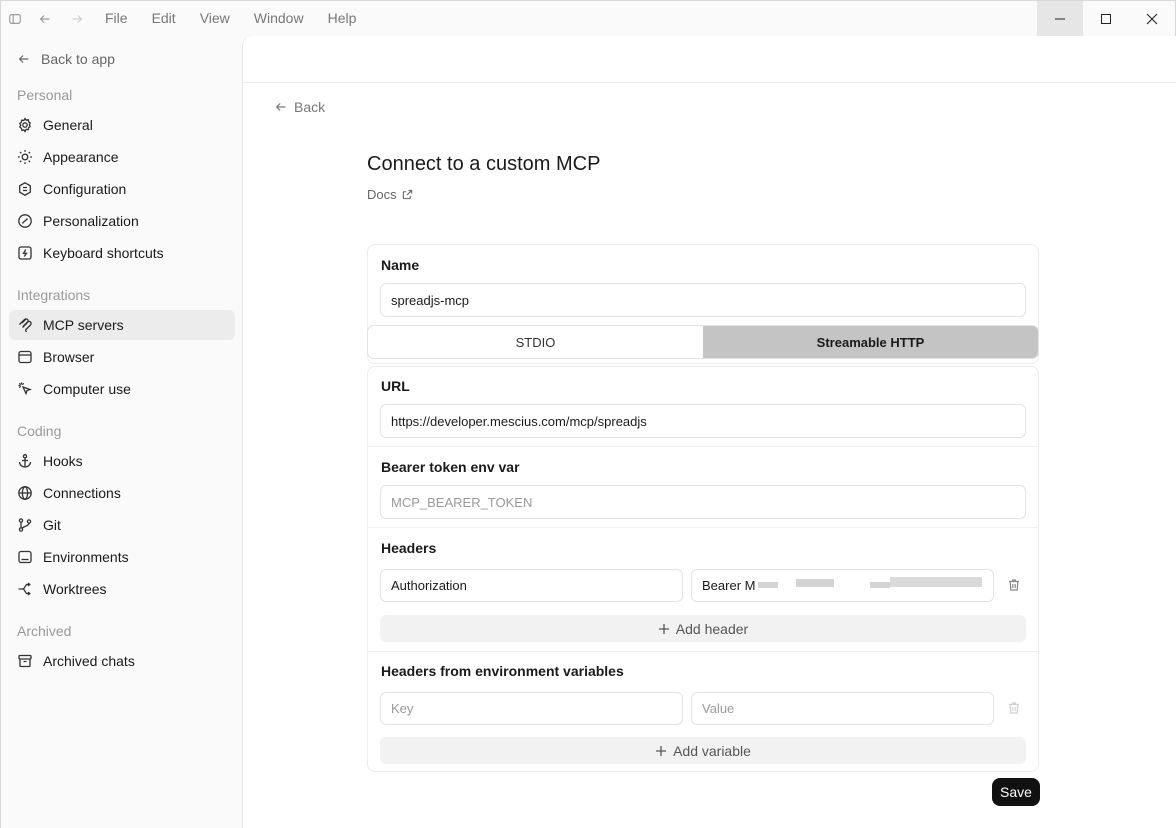 The height and width of the screenshot is (828, 1176). Describe the element at coordinates (25, 525) in the screenshot. I see `git-branch-icon` at that location.